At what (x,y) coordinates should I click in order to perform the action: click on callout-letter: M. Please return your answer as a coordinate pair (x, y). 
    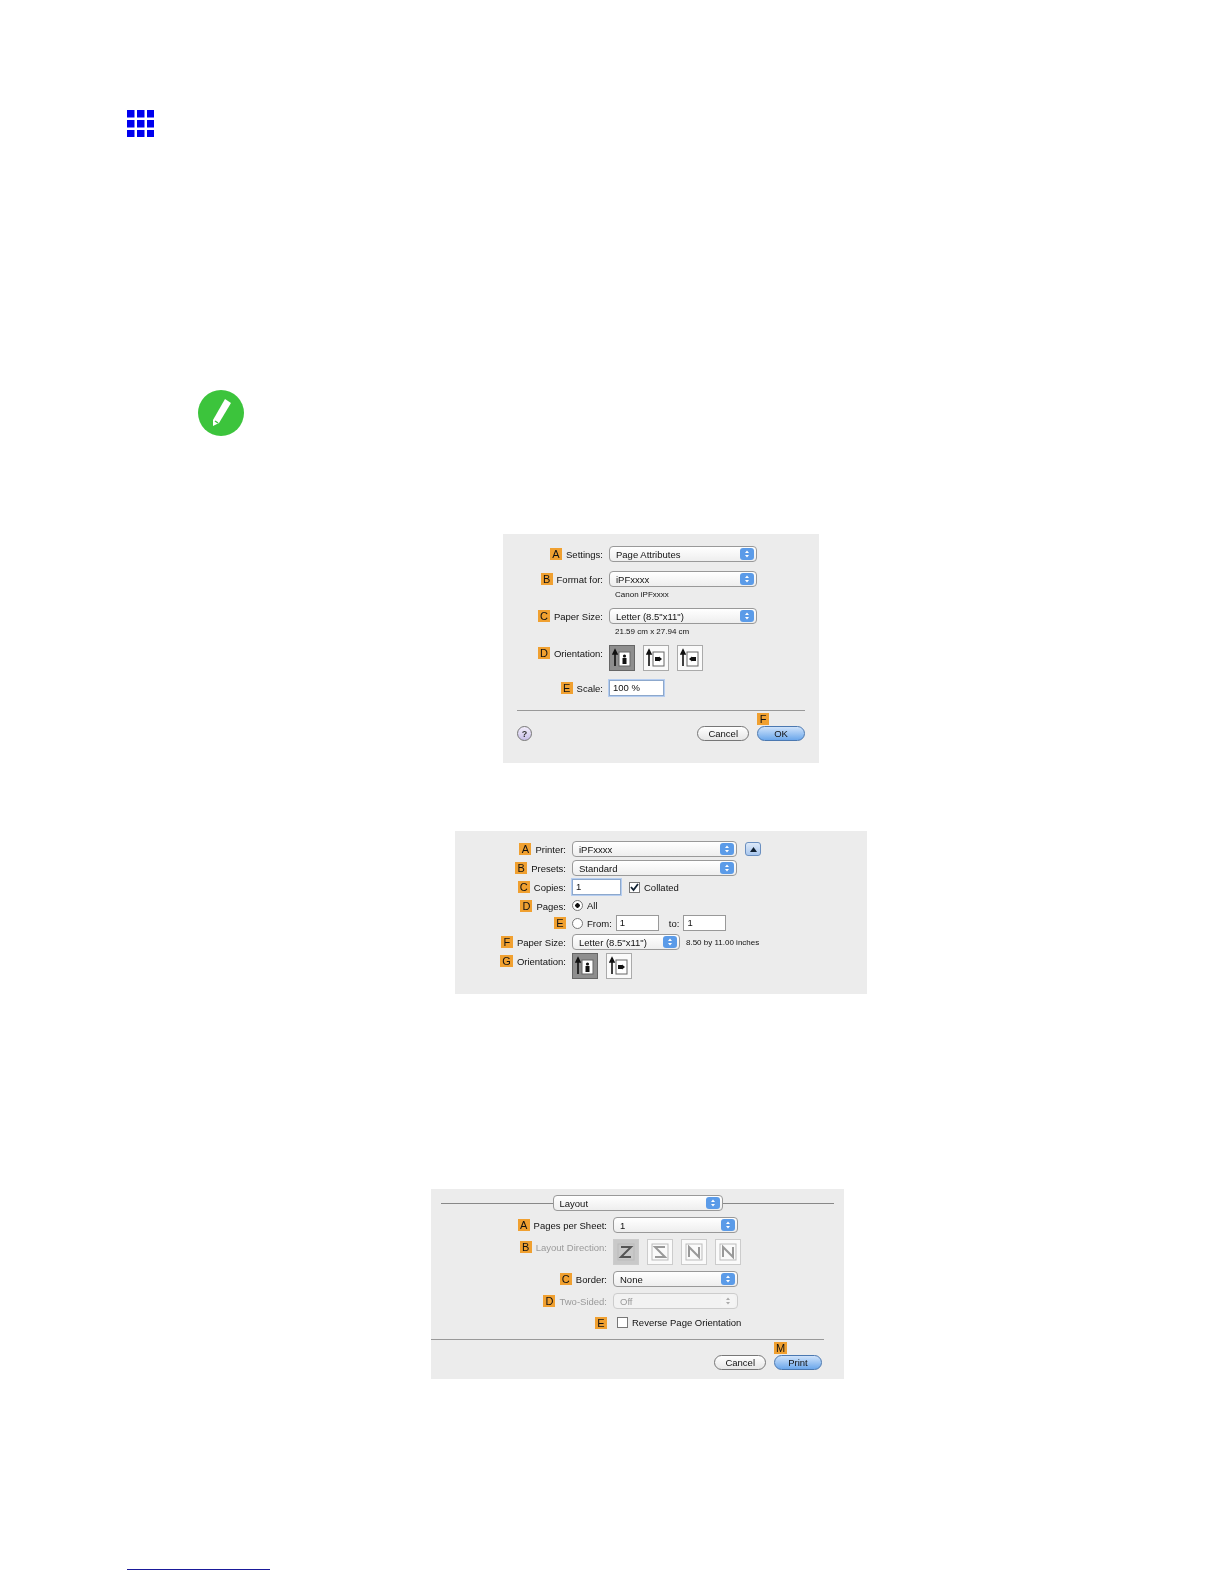
    Looking at the image, I should click on (781, 1348).